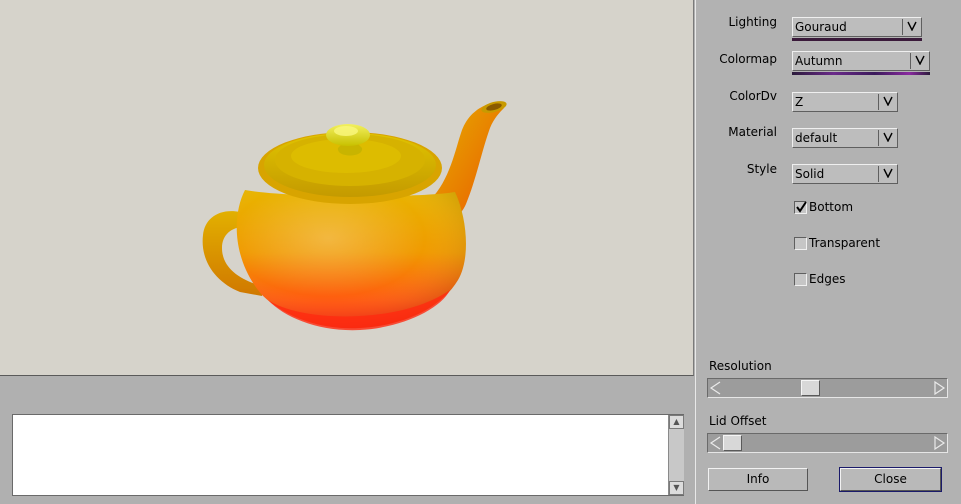 Image resolution: width=961 pixels, height=504 pixels. What do you see at coordinates (761, 169) in the screenshot?
I see `style-label: Style` at bounding box center [761, 169].